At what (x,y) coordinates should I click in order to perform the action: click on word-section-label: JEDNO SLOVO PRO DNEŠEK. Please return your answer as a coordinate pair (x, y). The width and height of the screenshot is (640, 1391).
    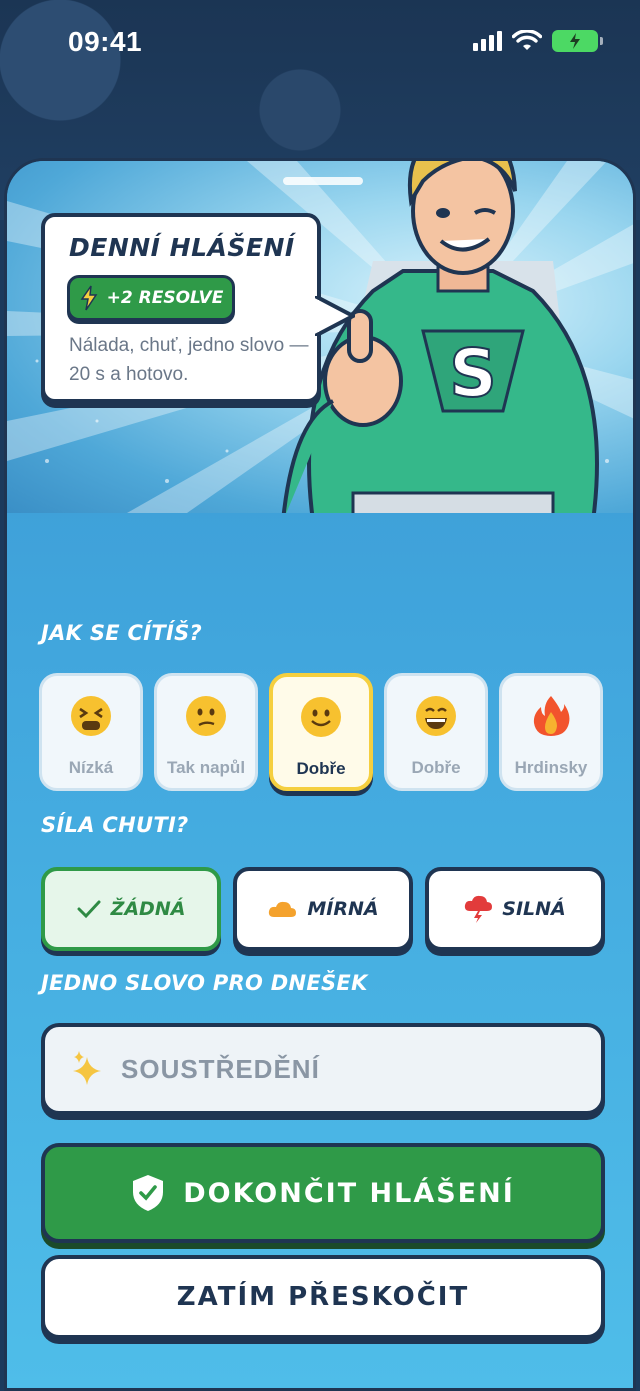
    Looking at the image, I should click on (204, 983).